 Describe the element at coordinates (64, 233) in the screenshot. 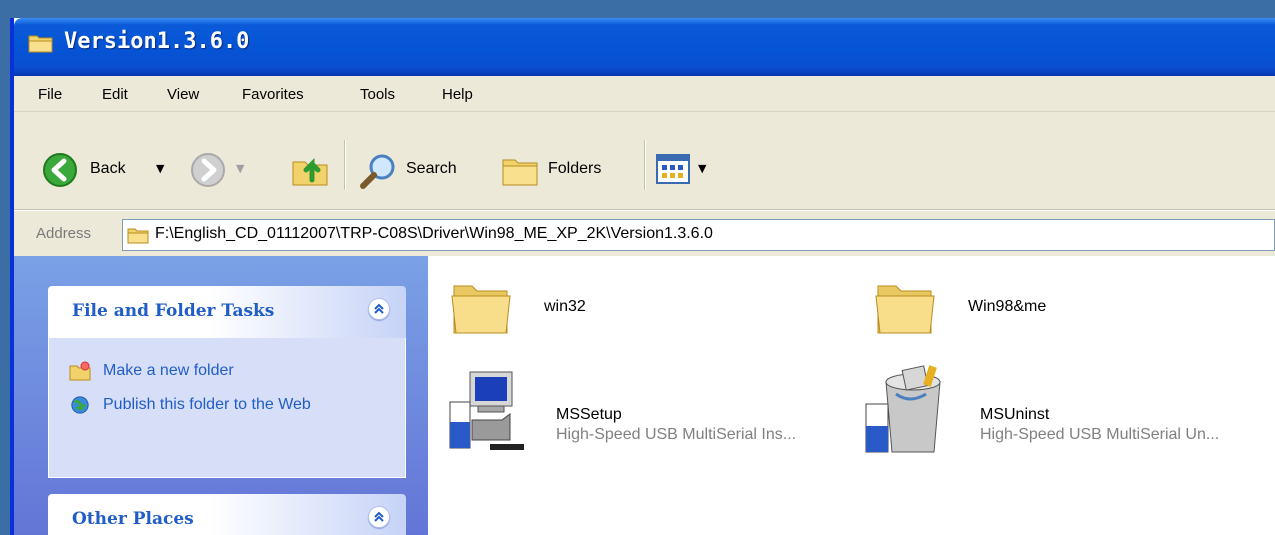

I see `address-label: Address` at that location.